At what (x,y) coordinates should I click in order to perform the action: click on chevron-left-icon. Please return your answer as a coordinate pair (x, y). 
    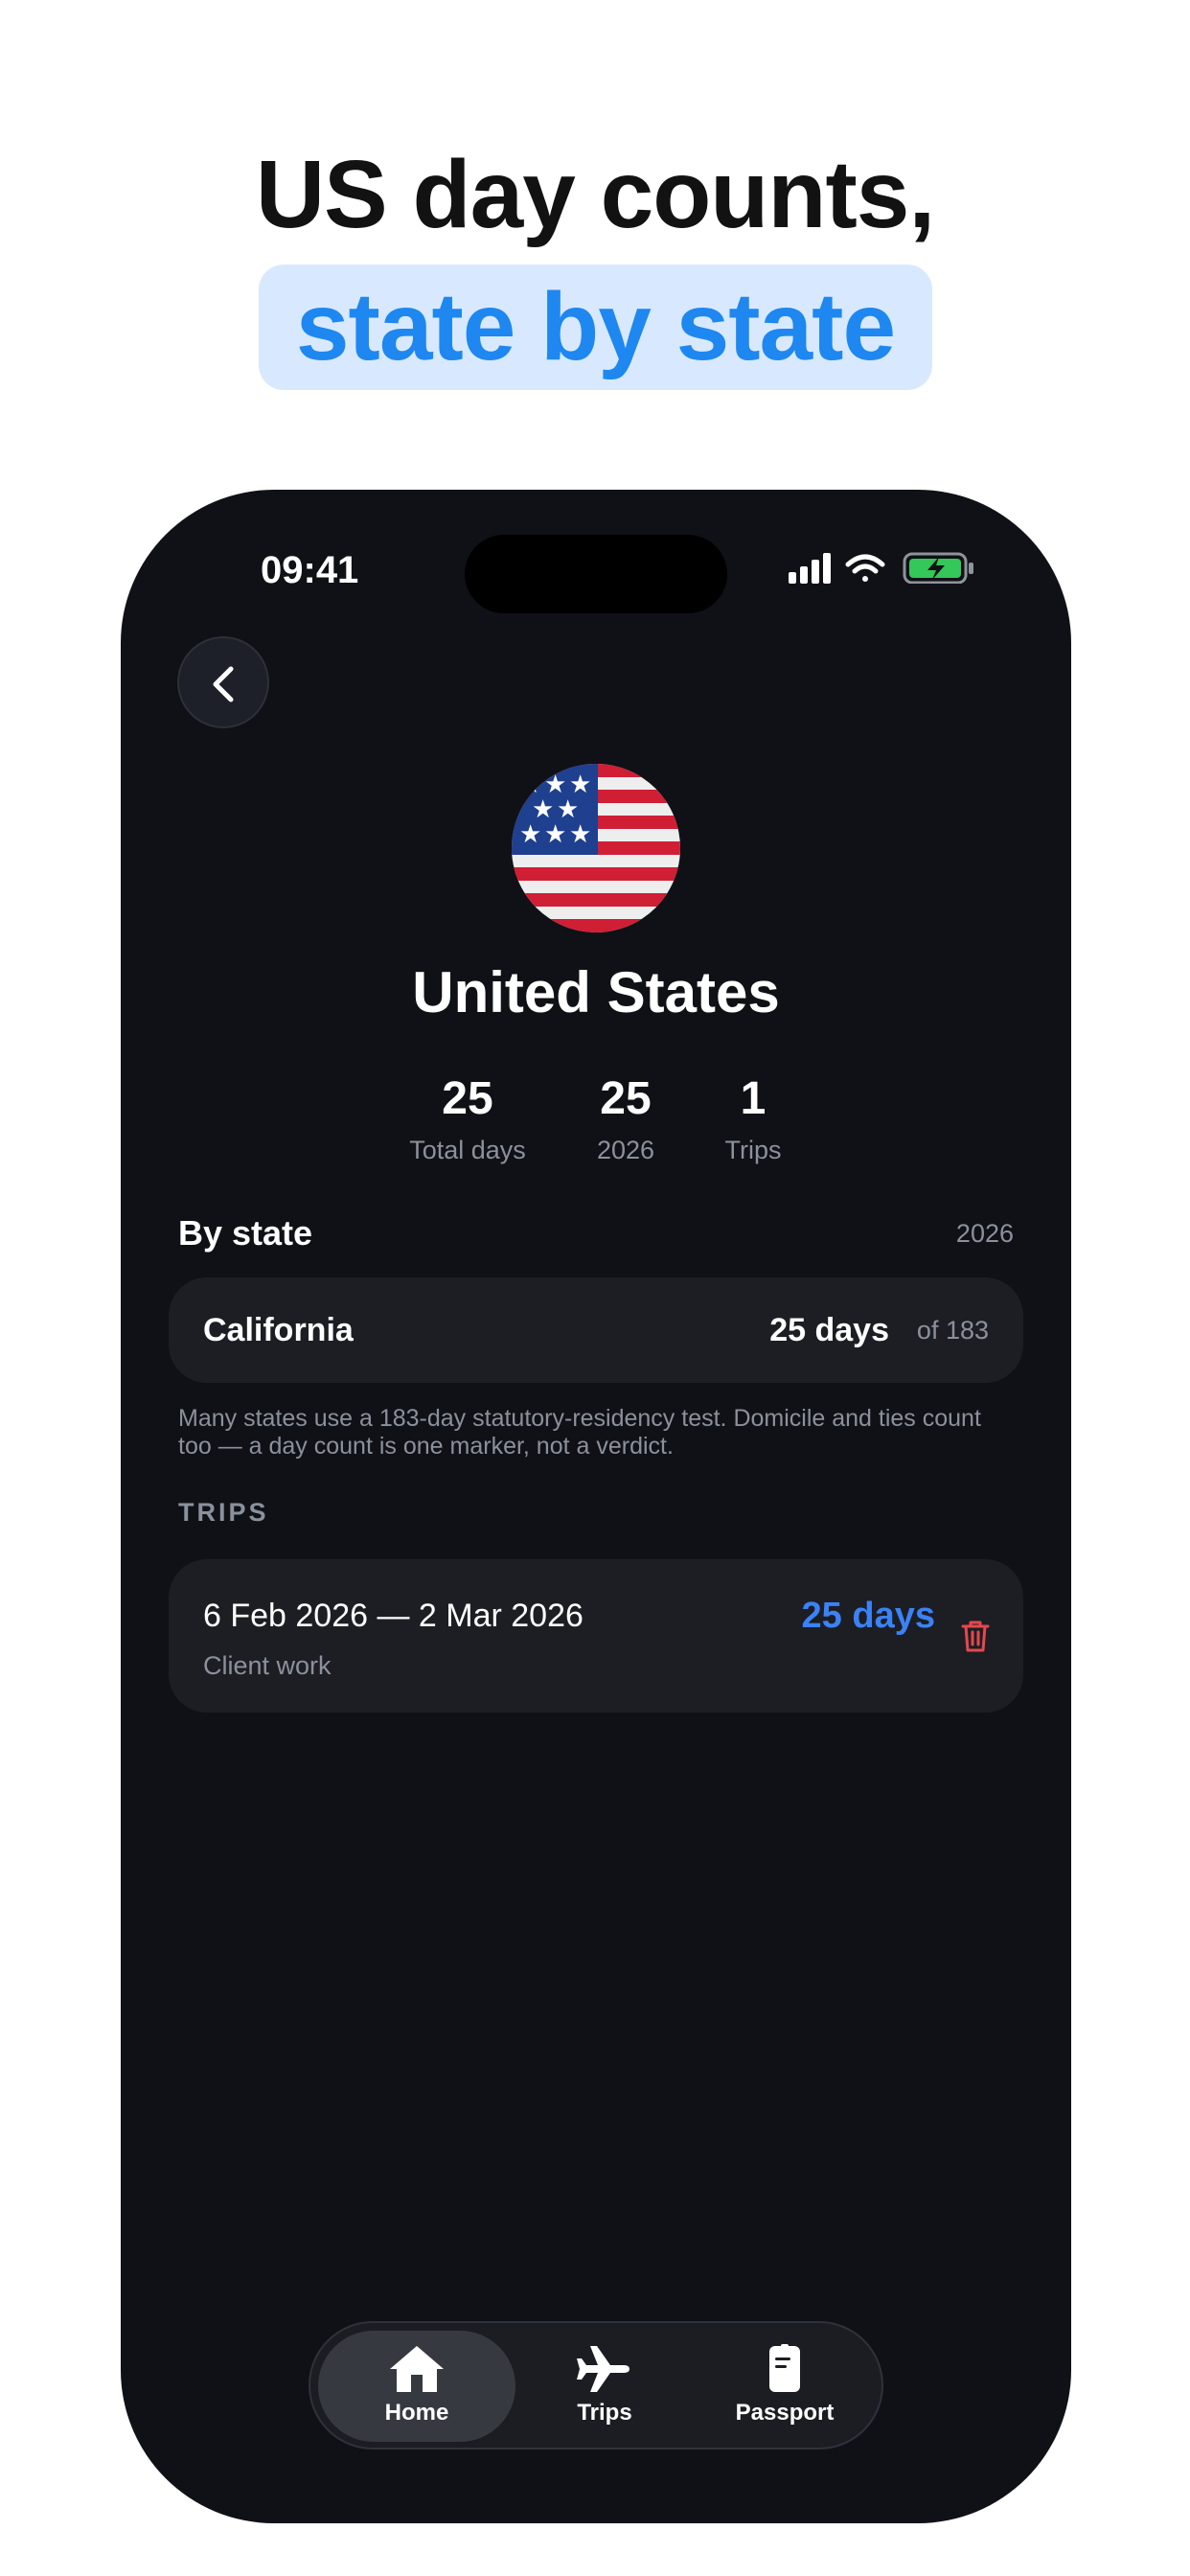
    Looking at the image, I should click on (224, 684).